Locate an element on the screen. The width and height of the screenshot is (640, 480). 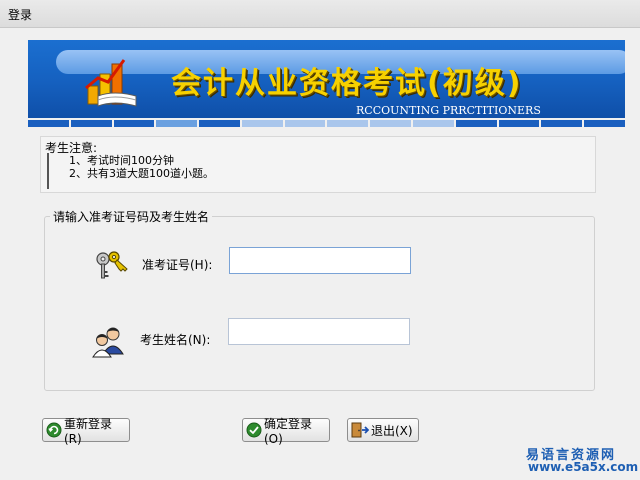
exam-id-label: 准考证号(H): is located at coordinates (177, 265).